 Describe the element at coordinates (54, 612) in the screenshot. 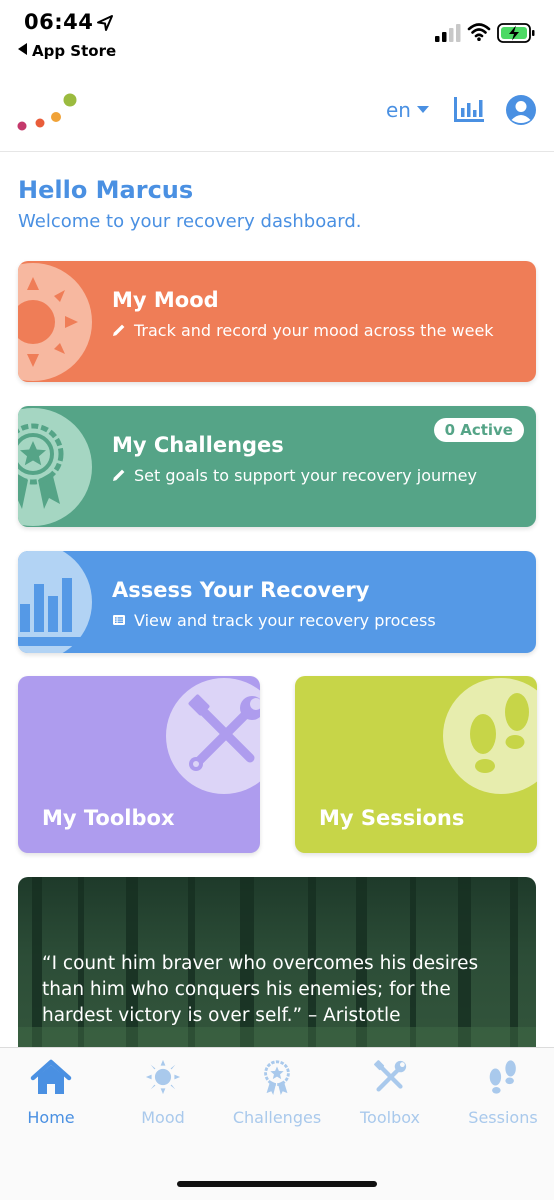

I see `bar-chart-icon` at that location.